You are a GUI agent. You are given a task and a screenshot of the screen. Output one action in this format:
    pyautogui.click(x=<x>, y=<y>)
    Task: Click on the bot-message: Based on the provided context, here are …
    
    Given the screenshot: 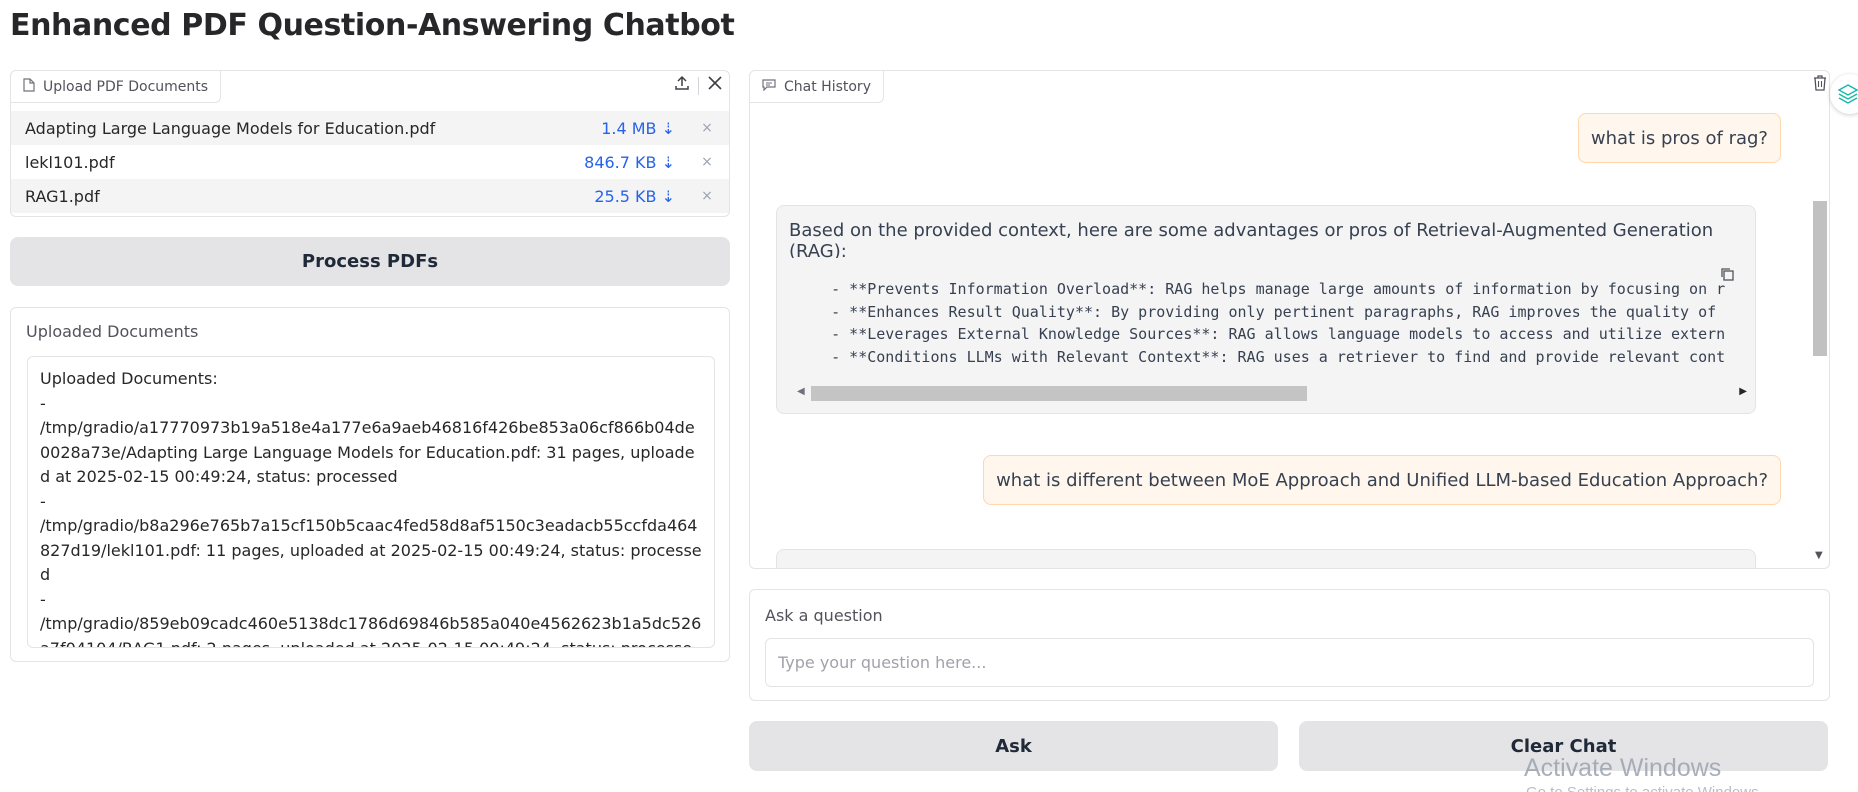 What is the action you would take?
    pyautogui.click(x=1266, y=309)
    